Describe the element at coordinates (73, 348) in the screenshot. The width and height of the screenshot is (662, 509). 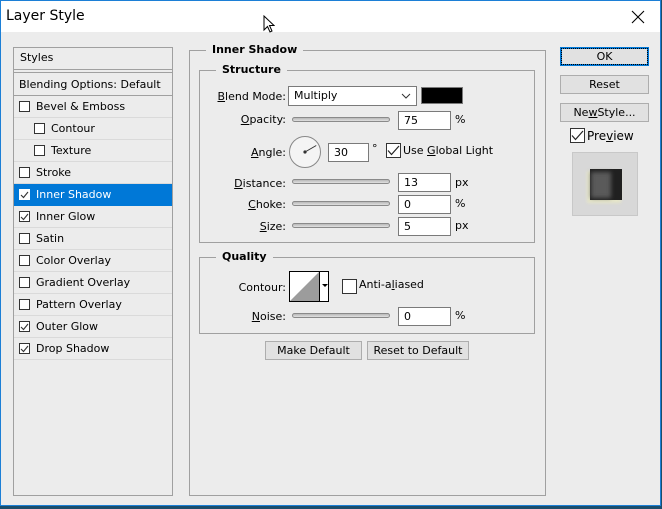
I see `style-item-label: Drop Shadow` at that location.